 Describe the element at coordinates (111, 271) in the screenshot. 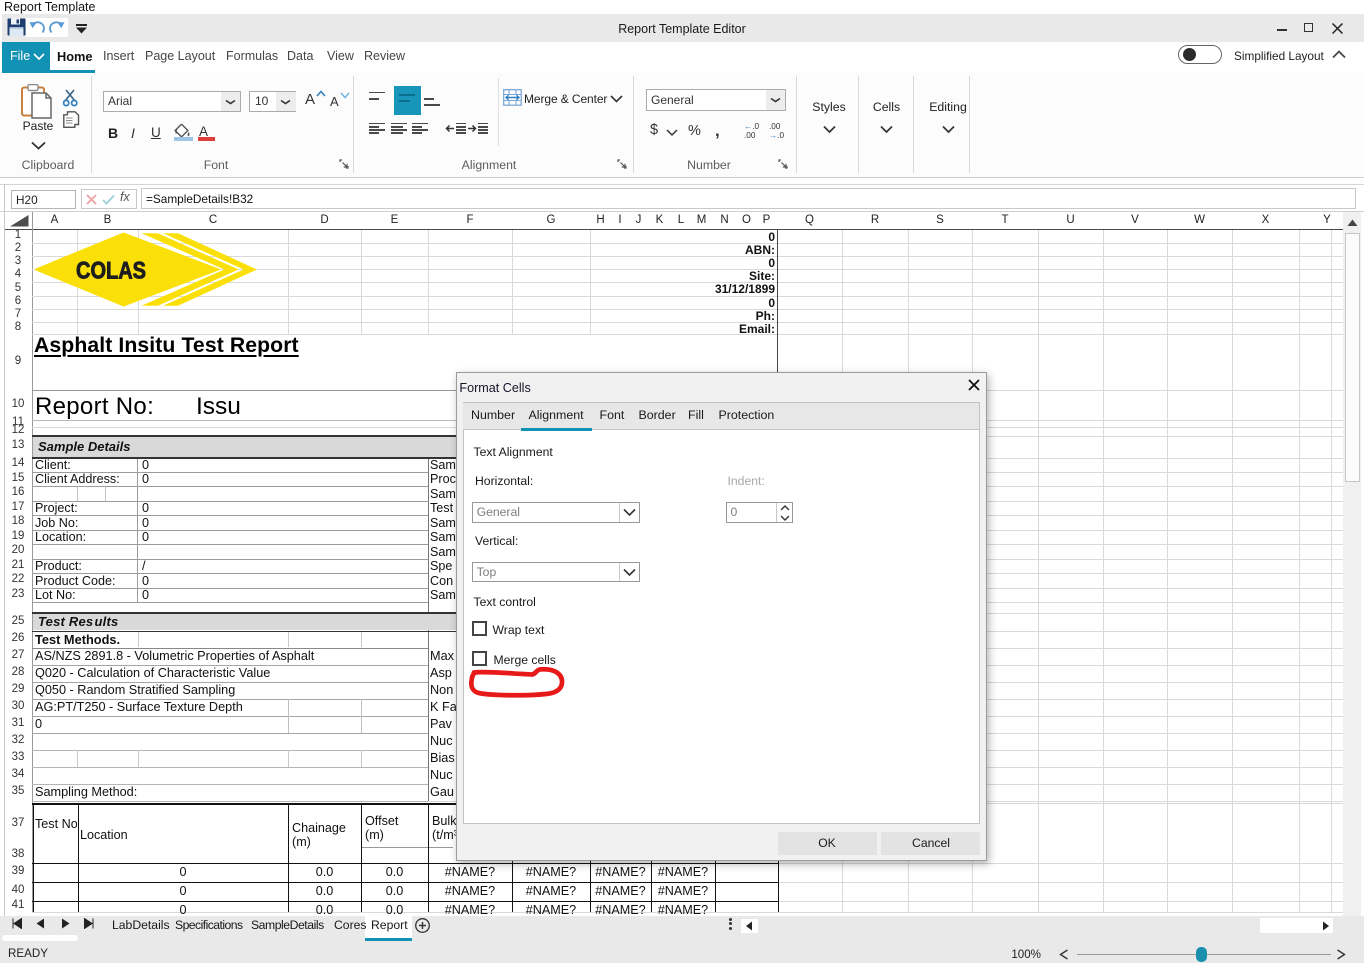

I see `svg-text: COLAS` at that location.